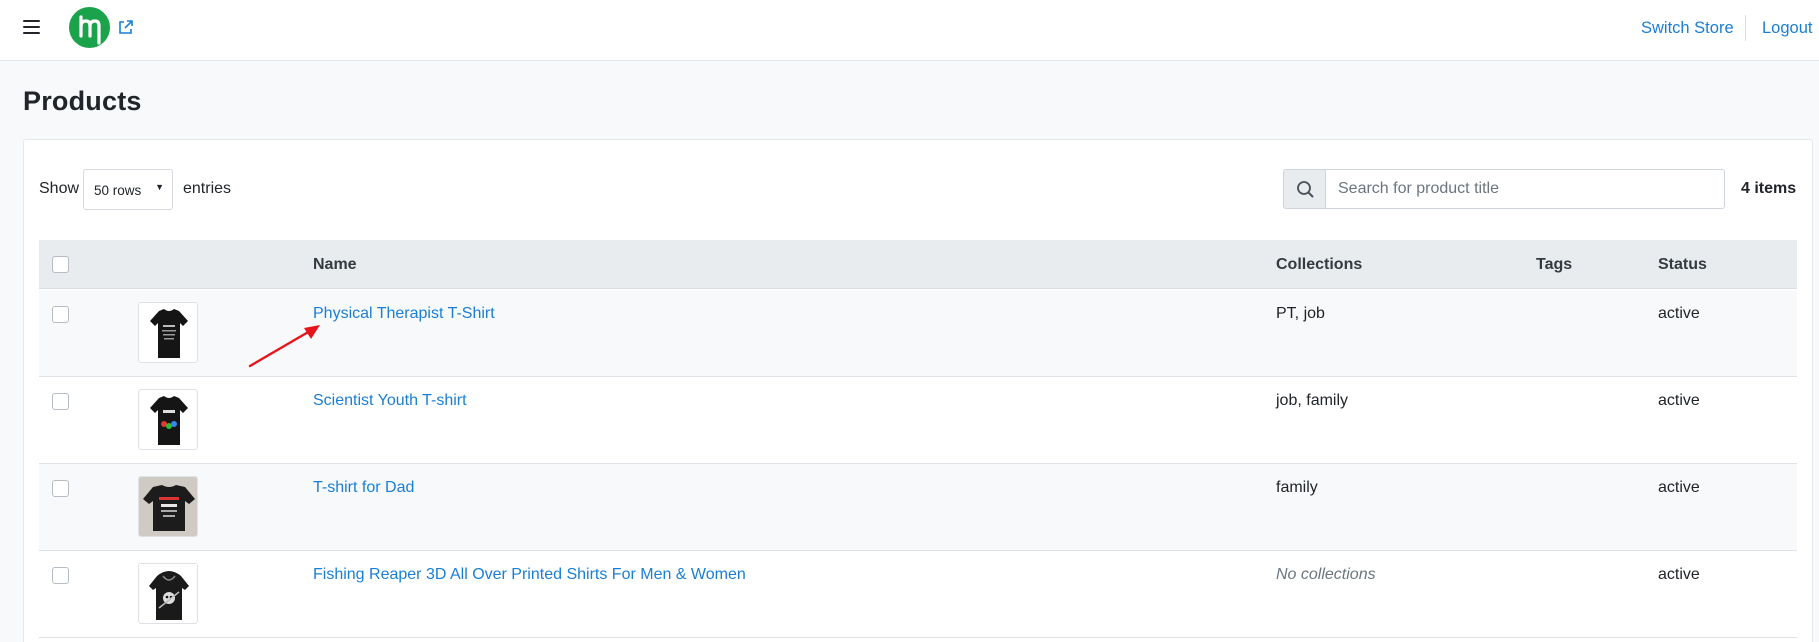 The height and width of the screenshot is (642, 1819). I want to click on product-title-link: Scientist Youth T-shirt, so click(390, 401).